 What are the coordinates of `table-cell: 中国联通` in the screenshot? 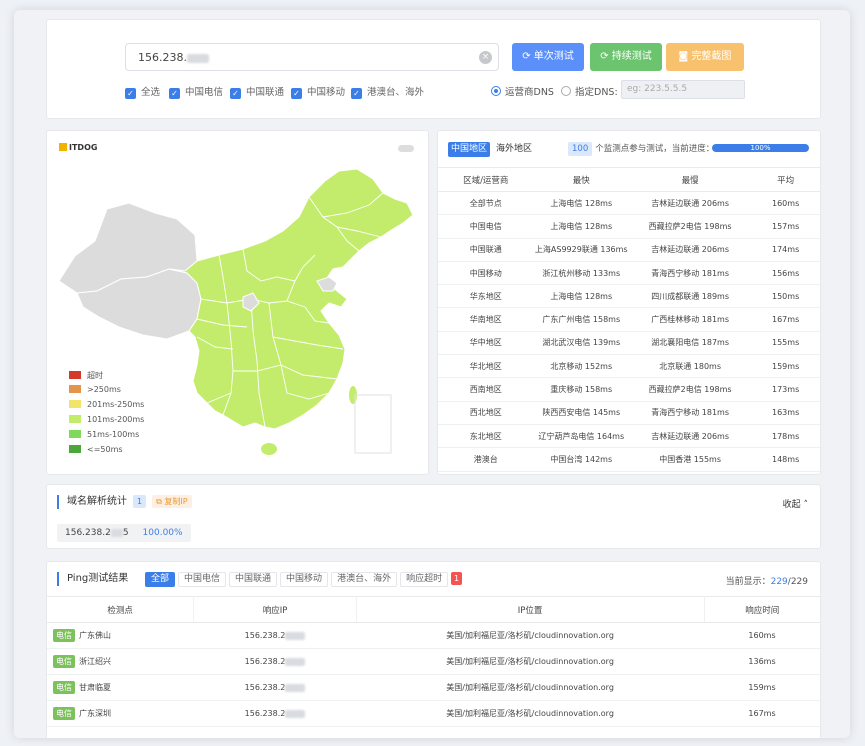 It's located at (486, 250).